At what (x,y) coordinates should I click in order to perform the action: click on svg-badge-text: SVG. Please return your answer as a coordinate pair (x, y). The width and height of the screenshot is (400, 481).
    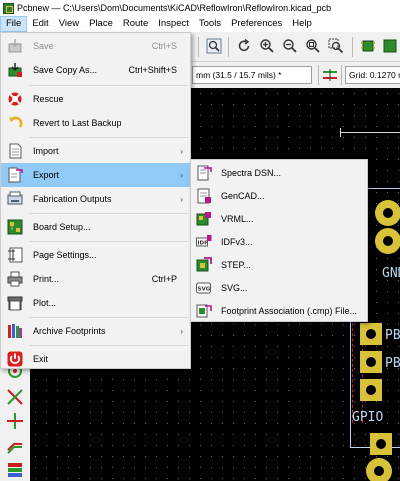
    Looking at the image, I should click on (204, 289).